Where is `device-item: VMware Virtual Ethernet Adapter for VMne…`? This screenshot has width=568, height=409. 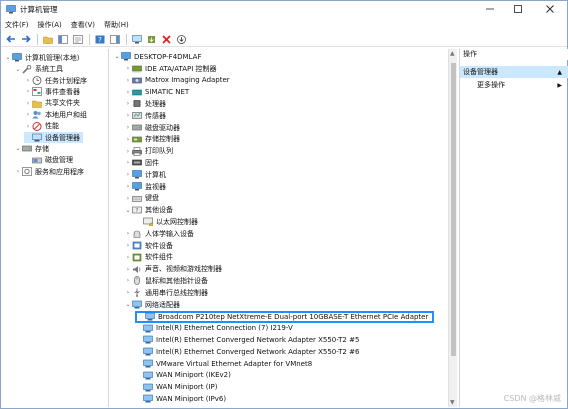 device-item: VMware Virtual Ethernet Adapter for VMne… is located at coordinates (223, 364).